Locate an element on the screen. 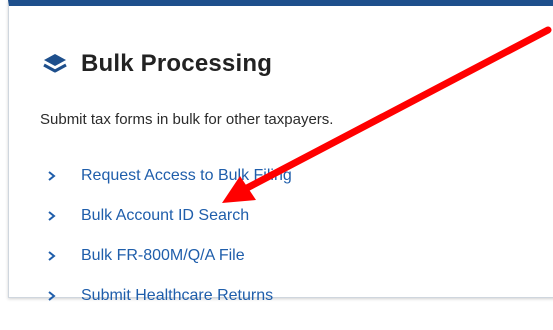 The height and width of the screenshot is (330, 553). card-title: Bulk Processing is located at coordinates (177, 63).